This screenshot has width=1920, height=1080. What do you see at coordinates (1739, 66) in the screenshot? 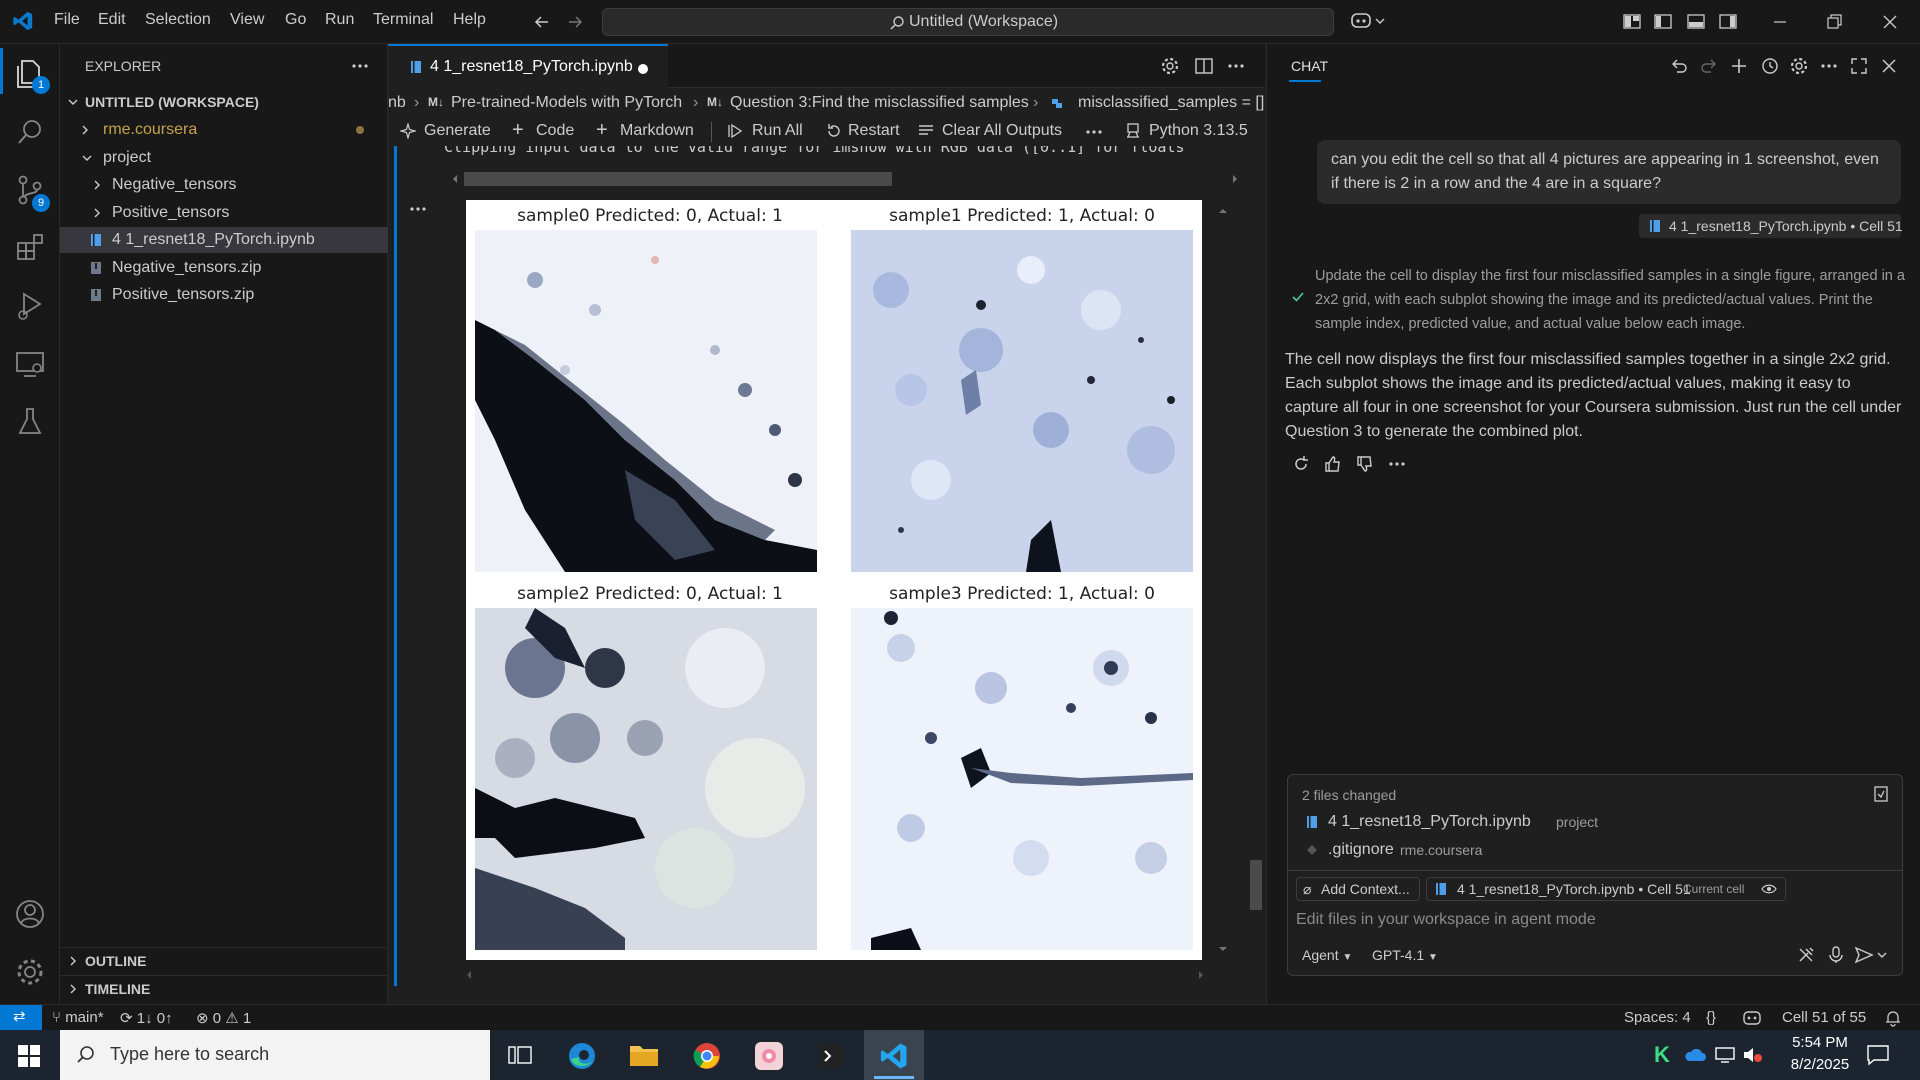
I see `new-chat-icon` at bounding box center [1739, 66].